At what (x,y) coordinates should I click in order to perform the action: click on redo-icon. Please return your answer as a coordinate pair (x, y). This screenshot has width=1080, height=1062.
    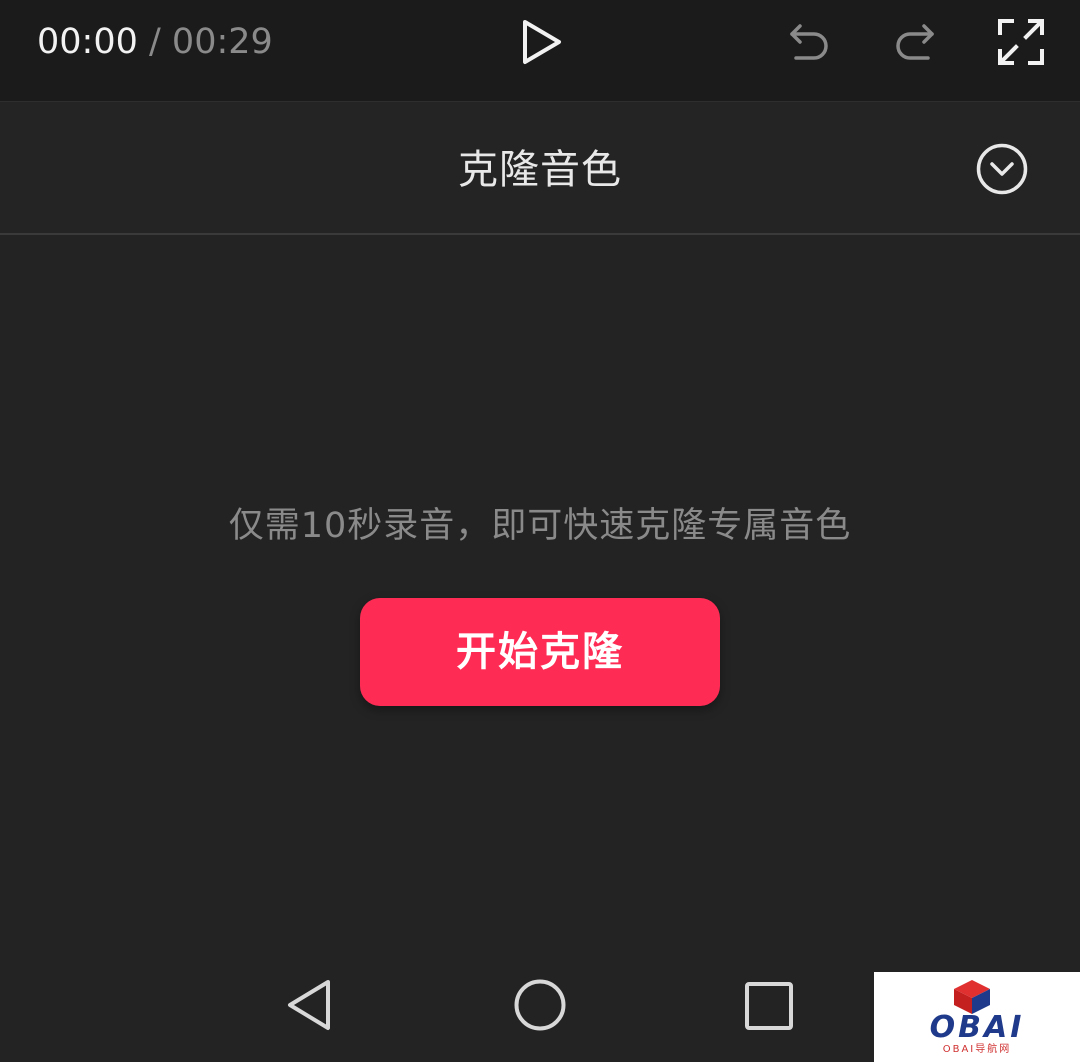
    Looking at the image, I should click on (914, 44).